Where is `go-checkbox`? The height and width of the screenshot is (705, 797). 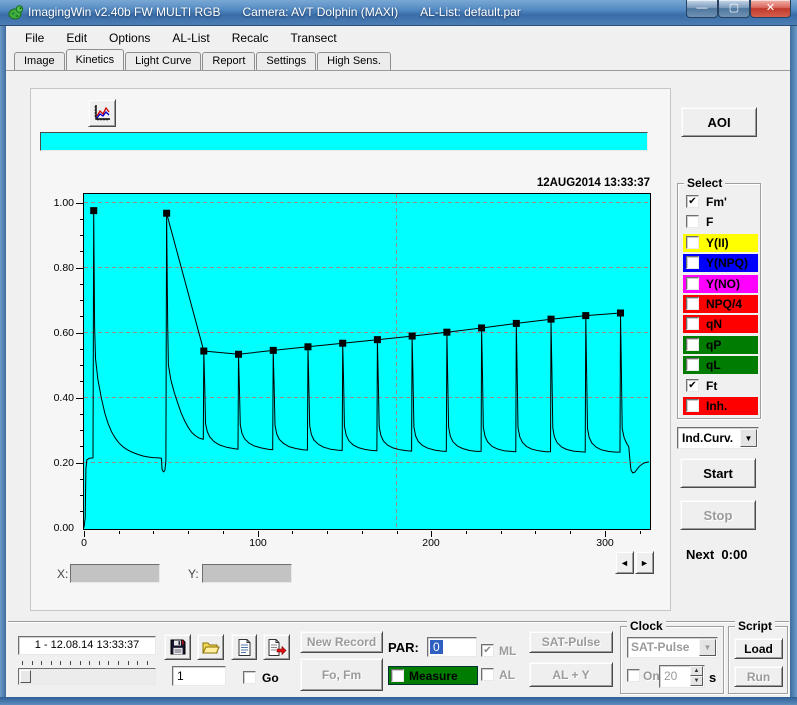
go-checkbox is located at coordinates (249, 677).